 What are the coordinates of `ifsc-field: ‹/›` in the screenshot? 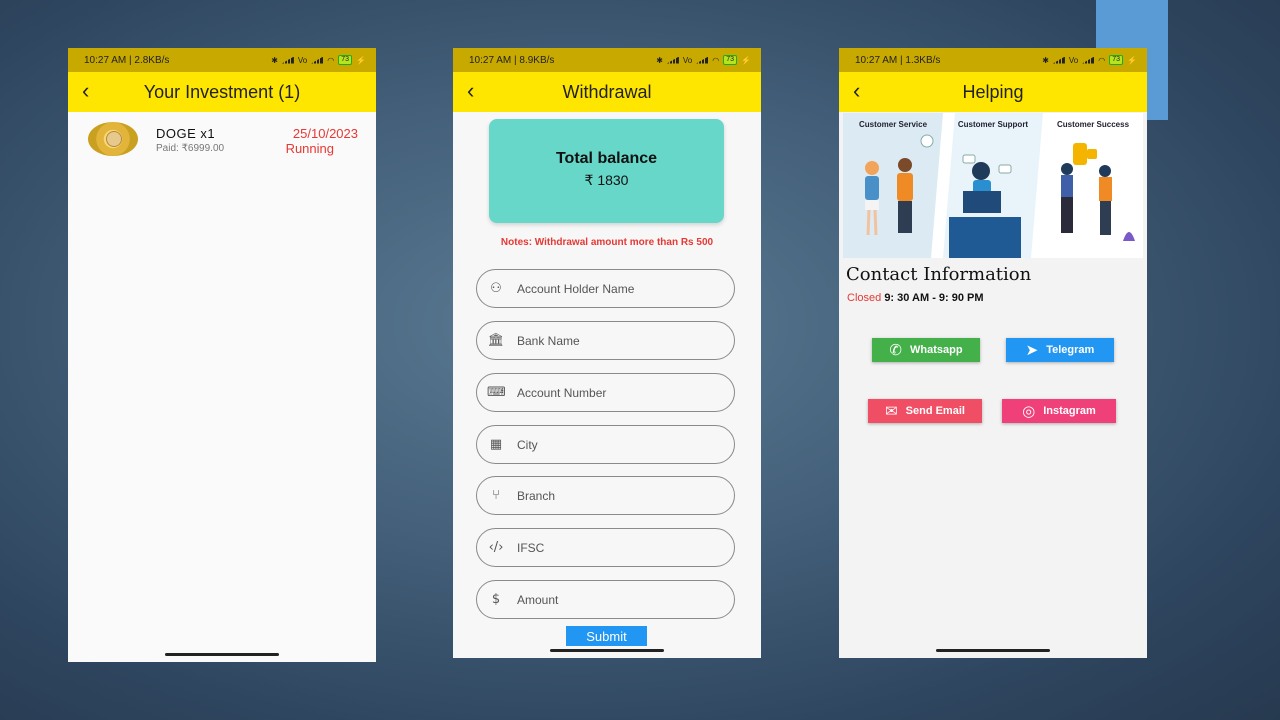 It's located at (605, 547).